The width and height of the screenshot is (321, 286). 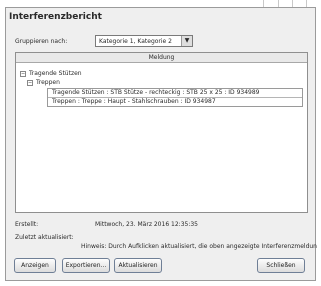 I want to click on tree-node: Tragende Stützen, so click(x=55, y=74).